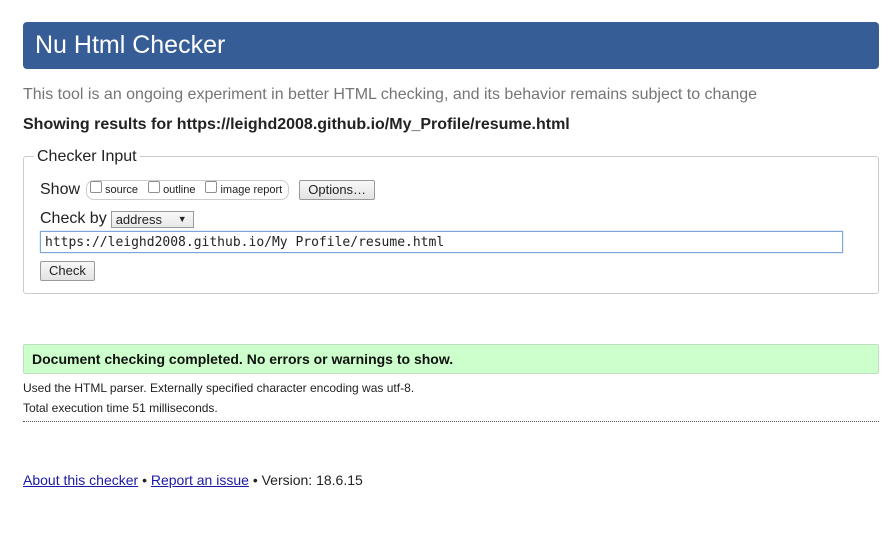  What do you see at coordinates (154, 187) in the screenshot?
I see `outline-checkbox` at bounding box center [154, 187].